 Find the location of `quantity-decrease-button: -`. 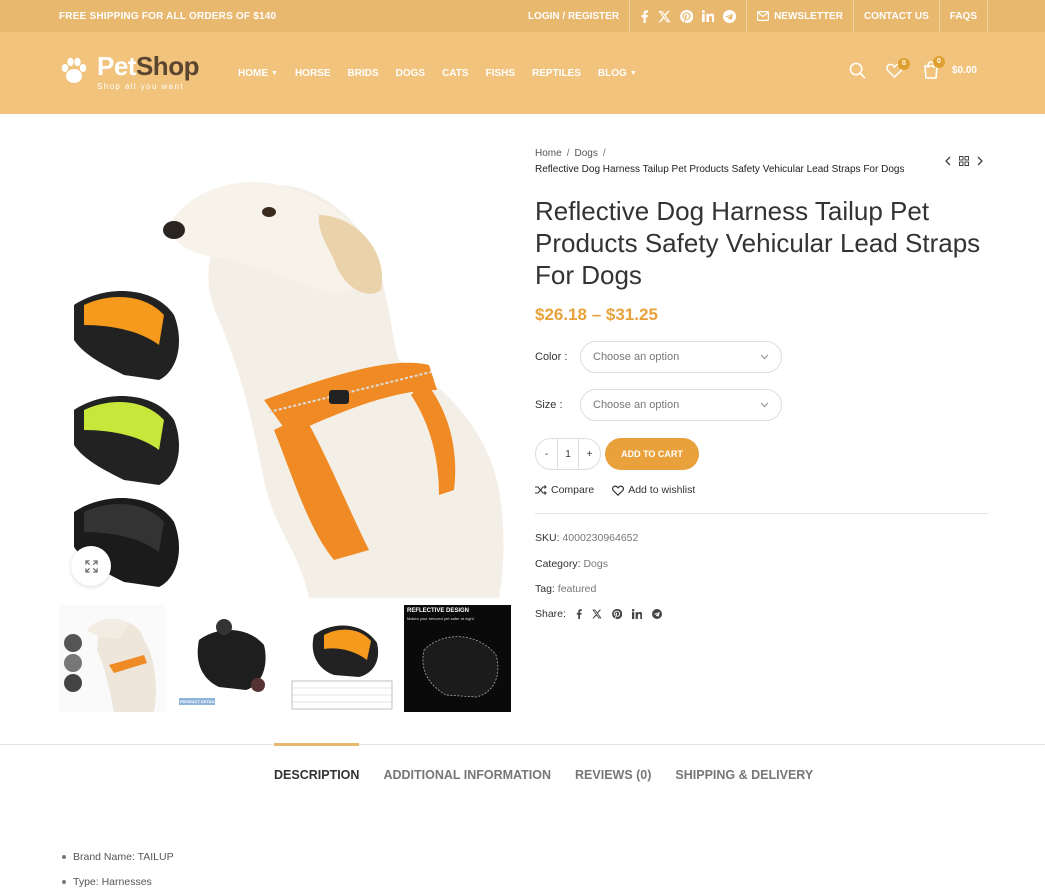

quantity-decrease-button: - is located at coordinates (546, 454).